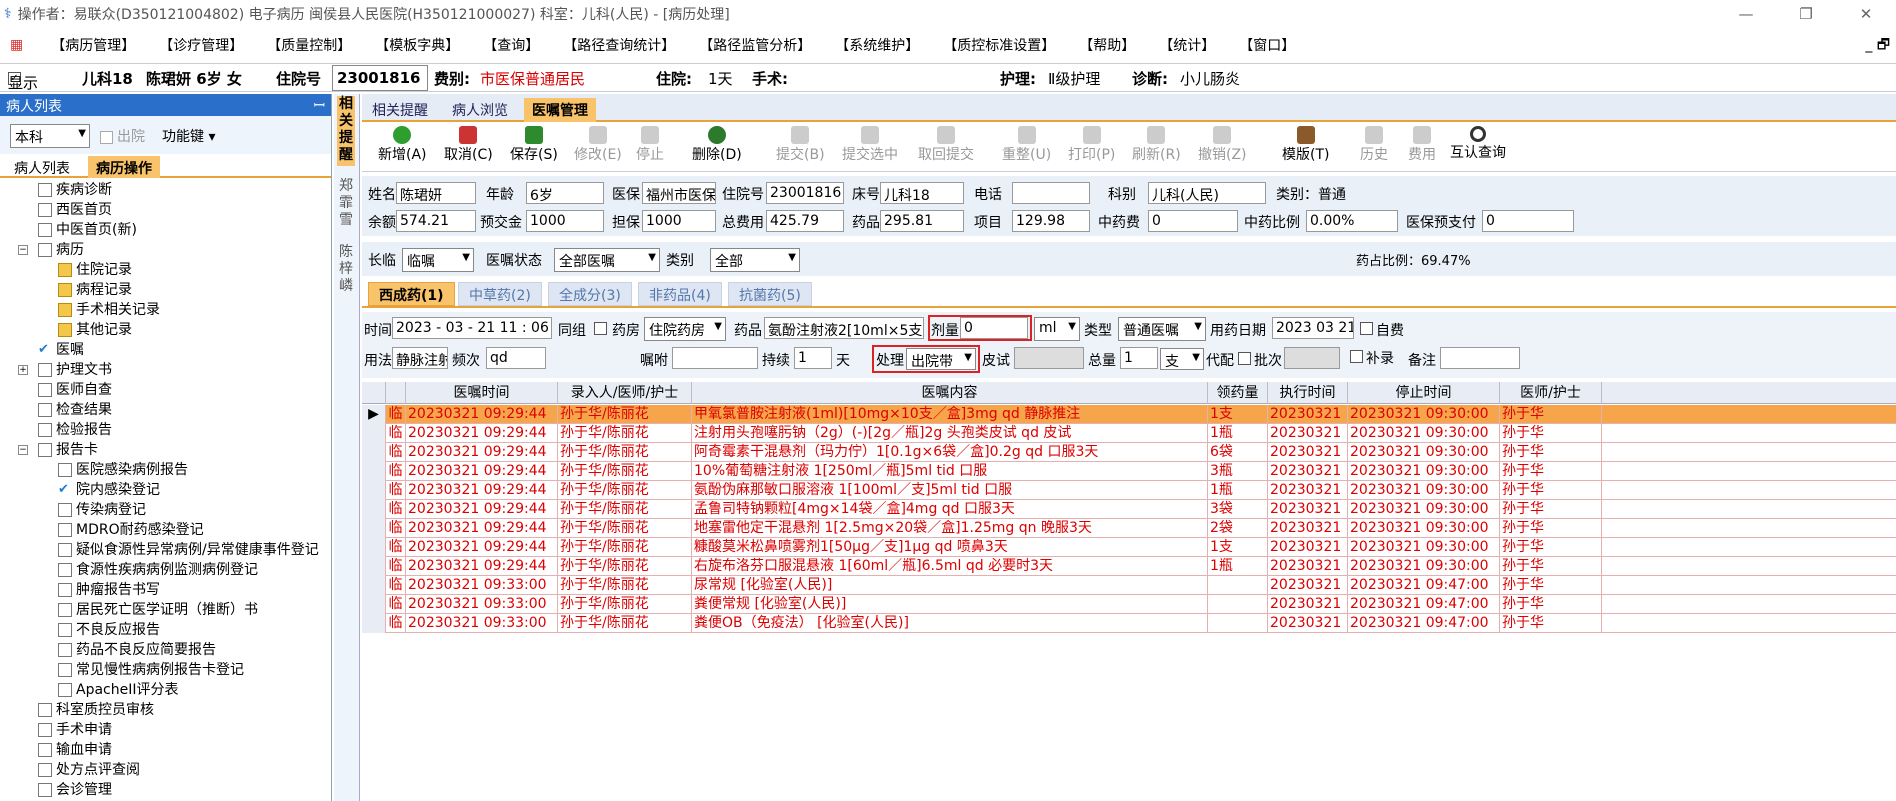 The width and height of the screenshot is (1896, 801). What do you see at coordinates (87, 230) in the screenshot?
I see `tree-item: 中医首页(新)` at bounding box center [87, 230].